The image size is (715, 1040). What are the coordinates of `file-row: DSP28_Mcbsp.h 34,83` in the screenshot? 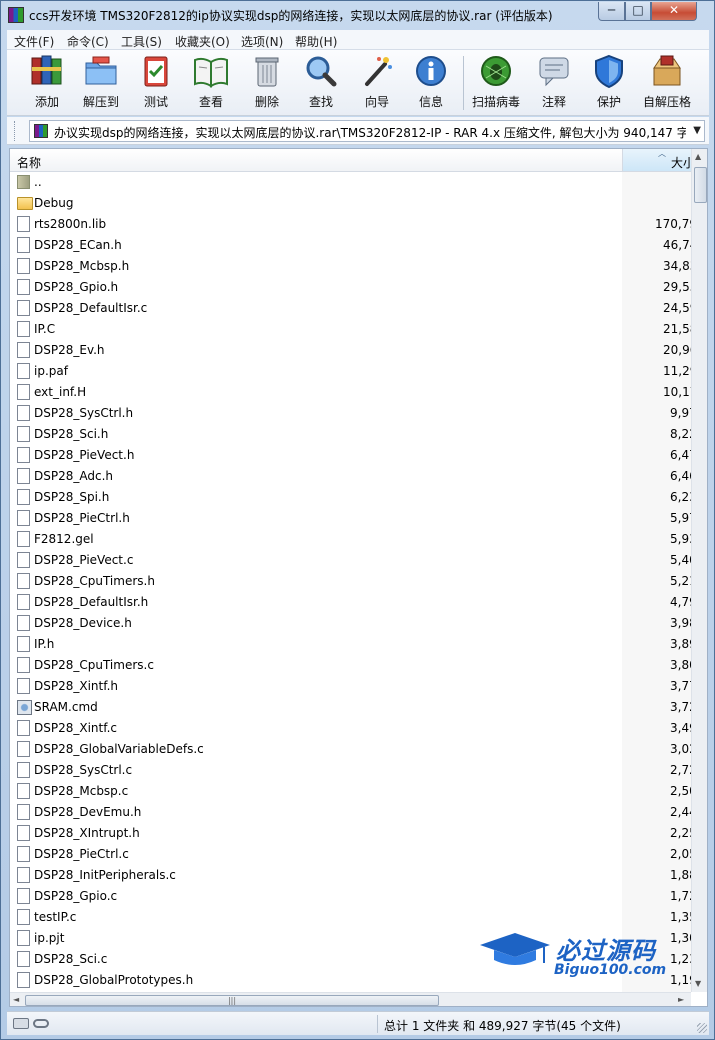 It's located at (350, 266).